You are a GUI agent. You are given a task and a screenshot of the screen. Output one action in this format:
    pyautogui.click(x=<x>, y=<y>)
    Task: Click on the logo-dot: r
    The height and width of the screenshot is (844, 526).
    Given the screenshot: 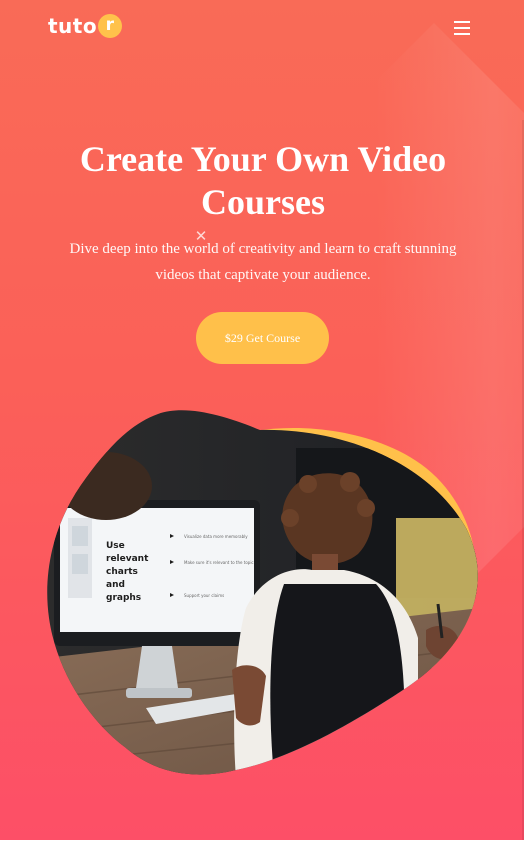 What is the action you would take?
    pyautogui.click(x=110, y=26)
    